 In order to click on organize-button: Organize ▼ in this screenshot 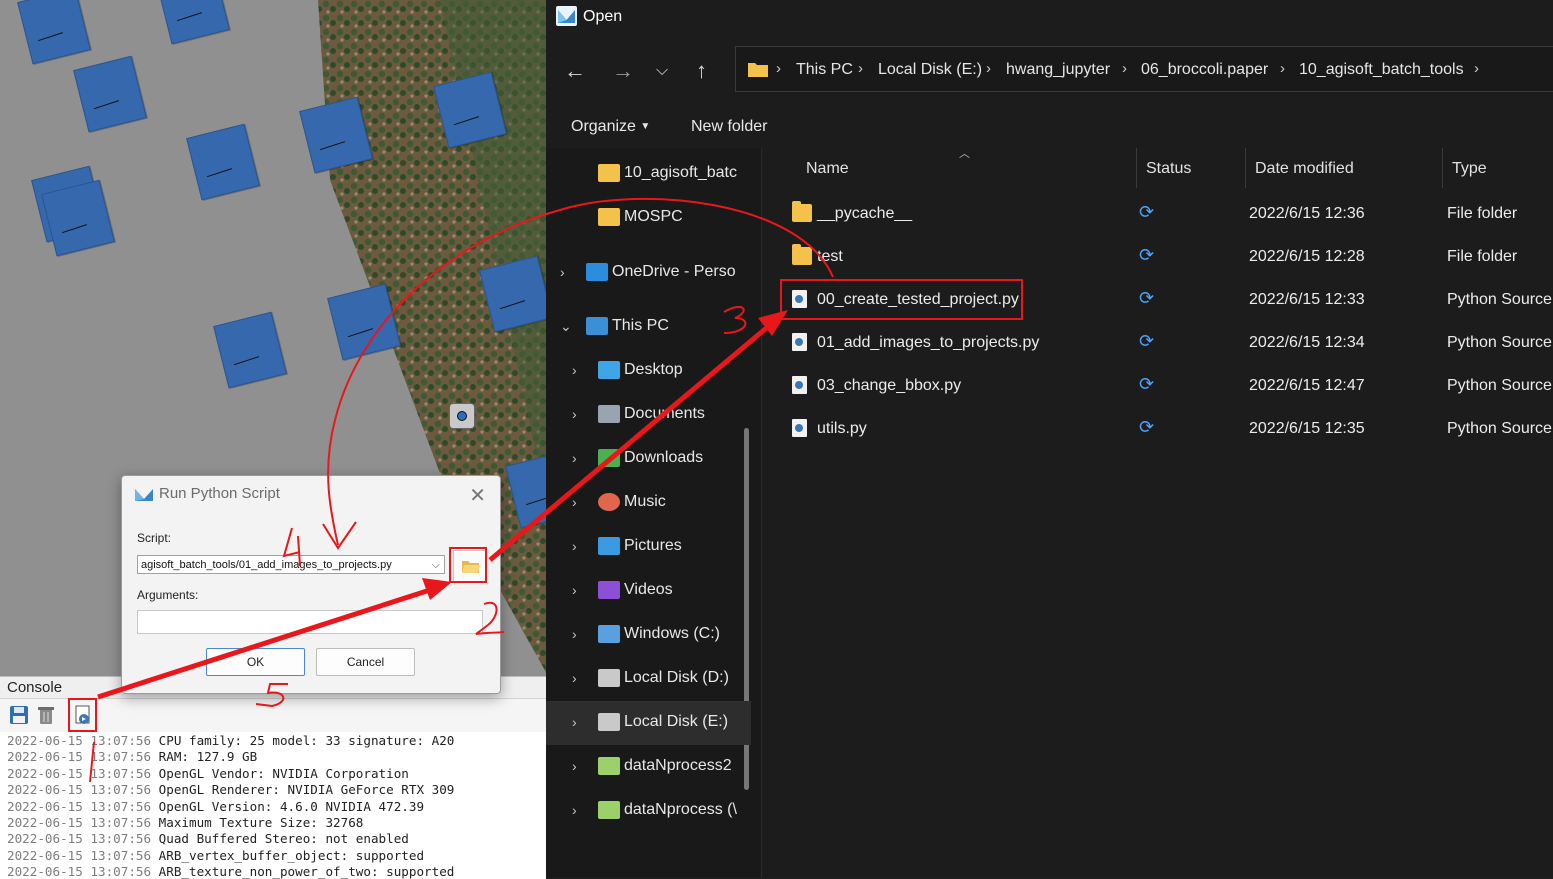, I will do `click(610, 127)`.